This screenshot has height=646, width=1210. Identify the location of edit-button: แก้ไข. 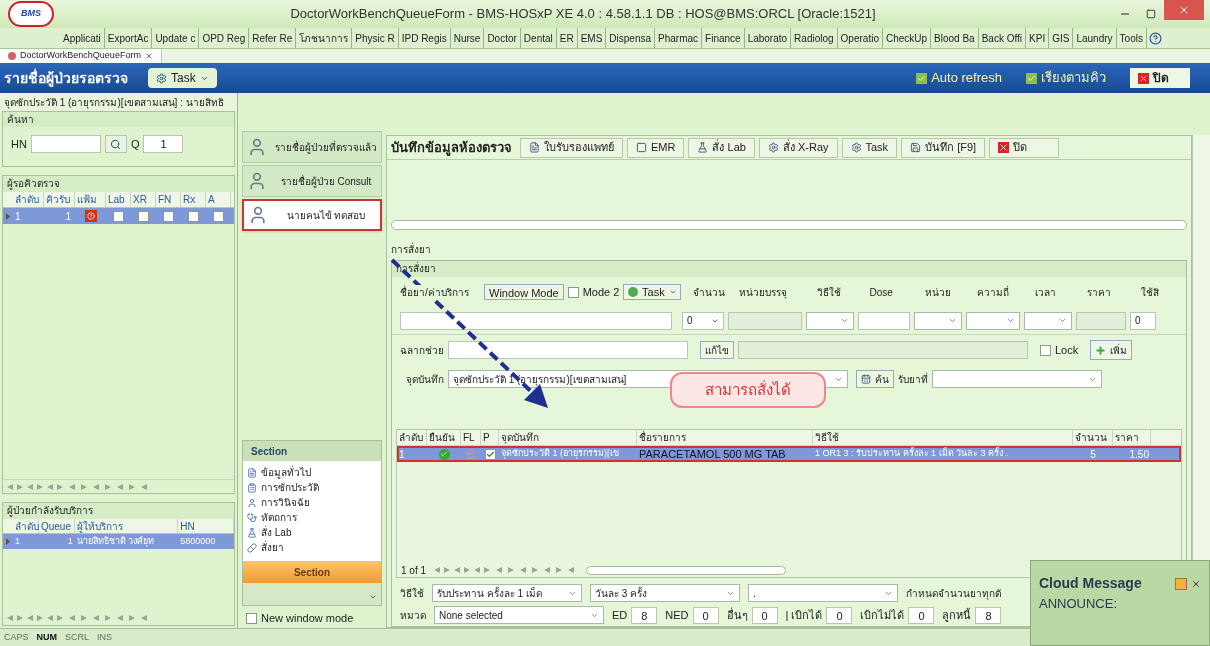
(717, 350).